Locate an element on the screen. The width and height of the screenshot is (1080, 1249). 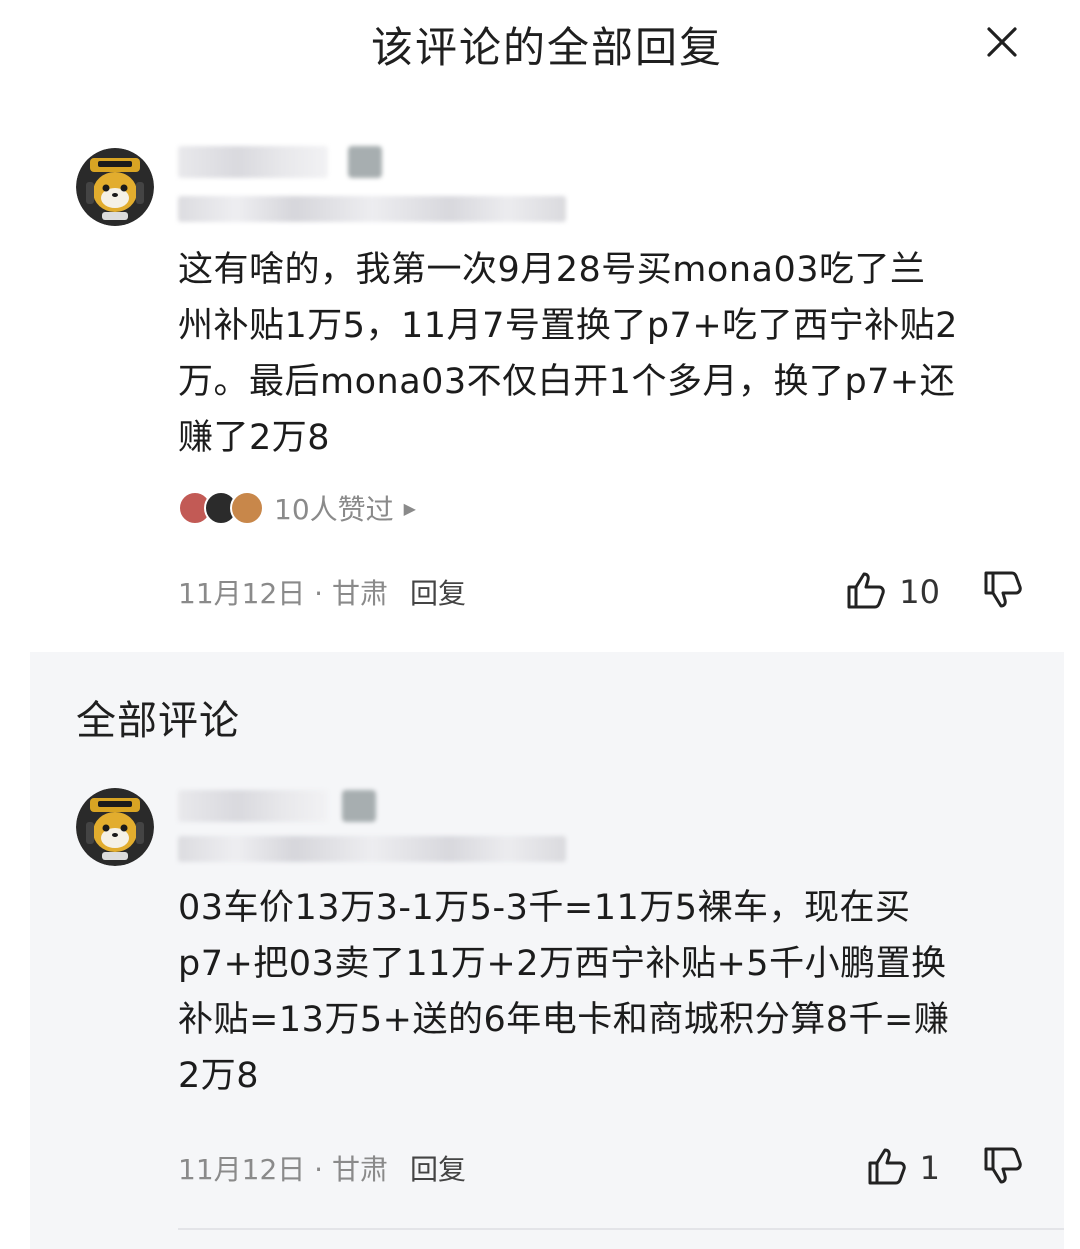
comment-line: 2万8 is located at coordinates (219, 1076).